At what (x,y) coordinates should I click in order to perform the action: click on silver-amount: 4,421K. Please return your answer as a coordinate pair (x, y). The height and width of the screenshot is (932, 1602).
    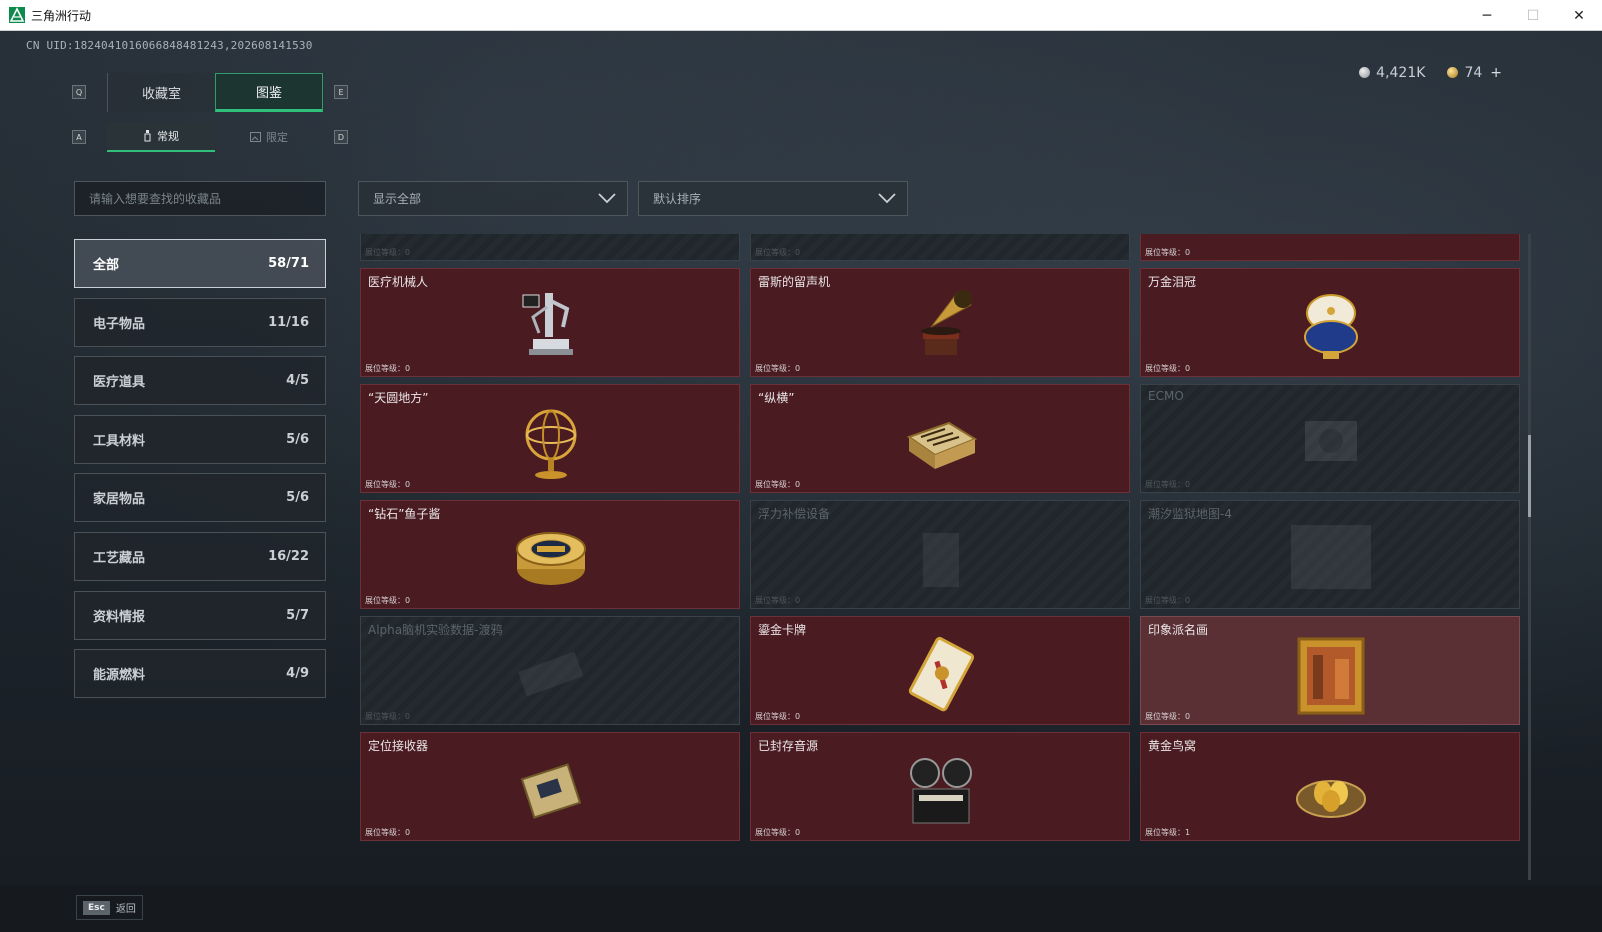
    Looking at the image, I should click on (1401, 73).